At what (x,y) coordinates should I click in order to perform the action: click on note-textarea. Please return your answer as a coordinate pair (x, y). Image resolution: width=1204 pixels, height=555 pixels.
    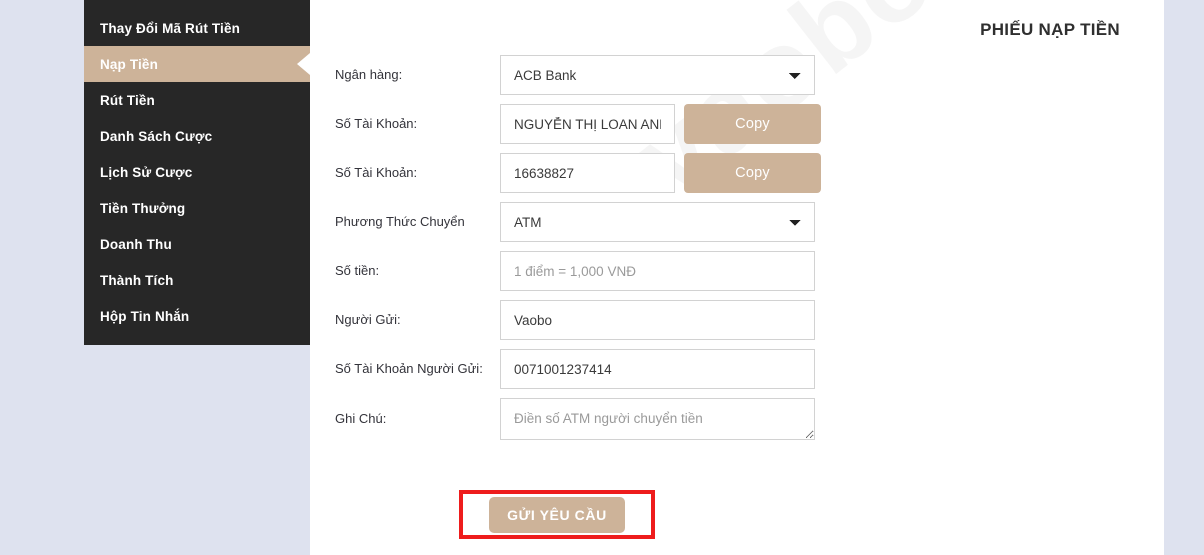
    Looking at the image, I should click on (657, 419).